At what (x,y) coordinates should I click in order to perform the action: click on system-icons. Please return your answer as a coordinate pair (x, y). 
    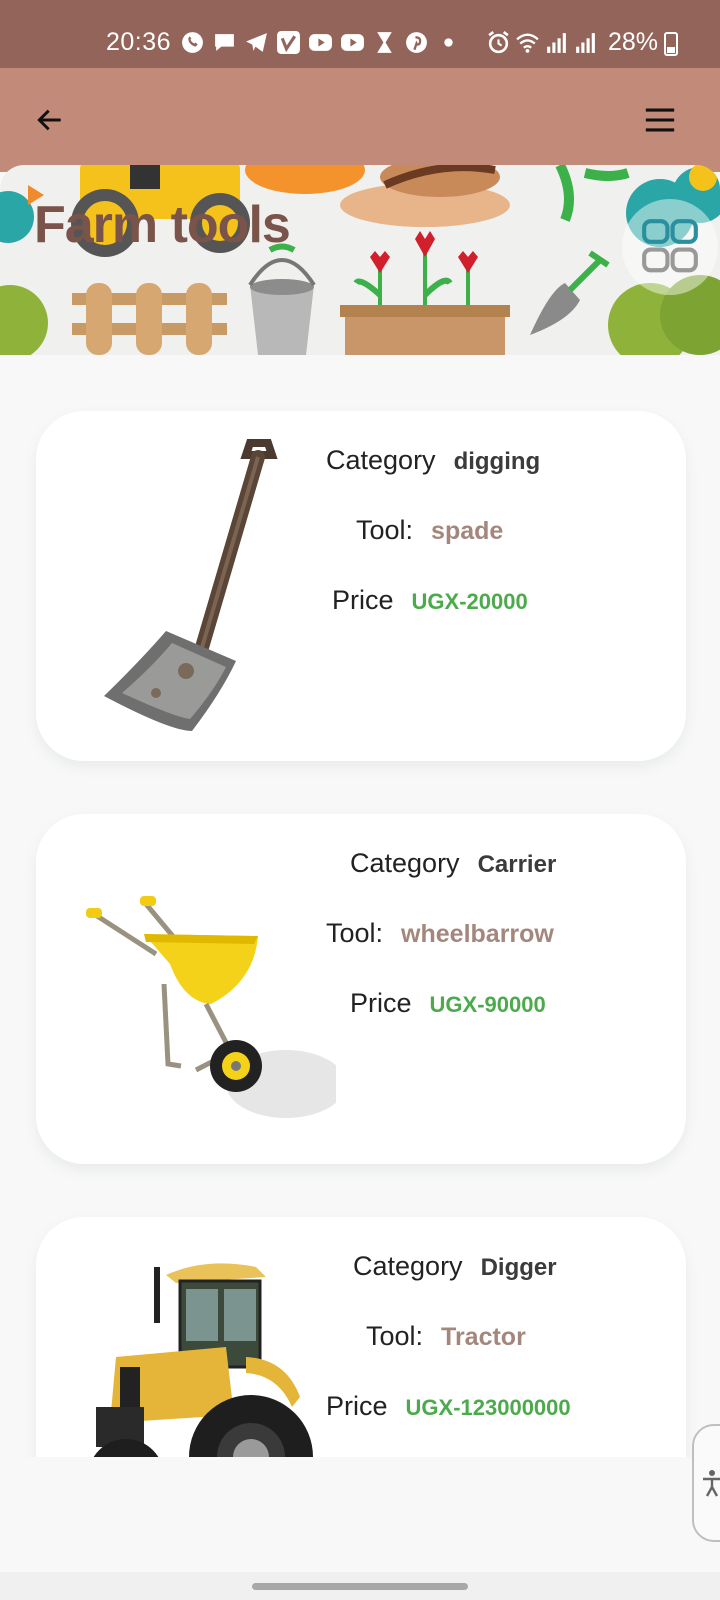
    Looking at the image, I should click on (542, 42).